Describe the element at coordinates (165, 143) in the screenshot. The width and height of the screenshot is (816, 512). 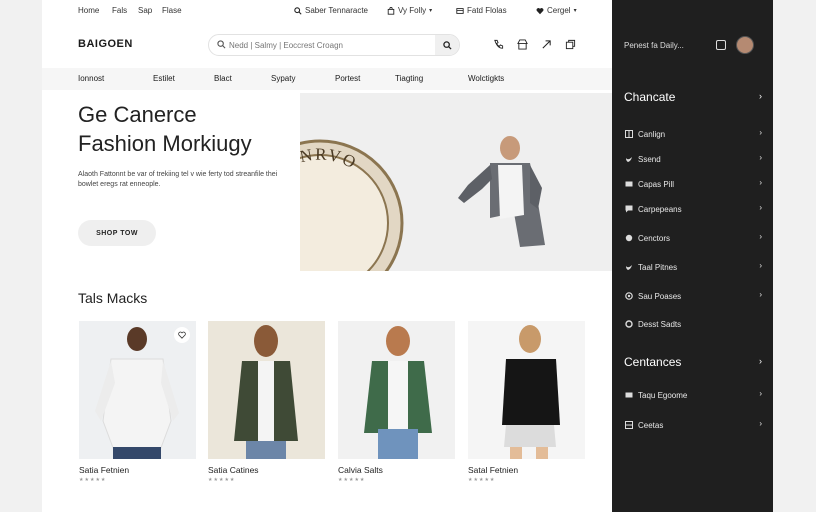
I see `hero-title-line-2: Fashion Morkiugy` at that location.